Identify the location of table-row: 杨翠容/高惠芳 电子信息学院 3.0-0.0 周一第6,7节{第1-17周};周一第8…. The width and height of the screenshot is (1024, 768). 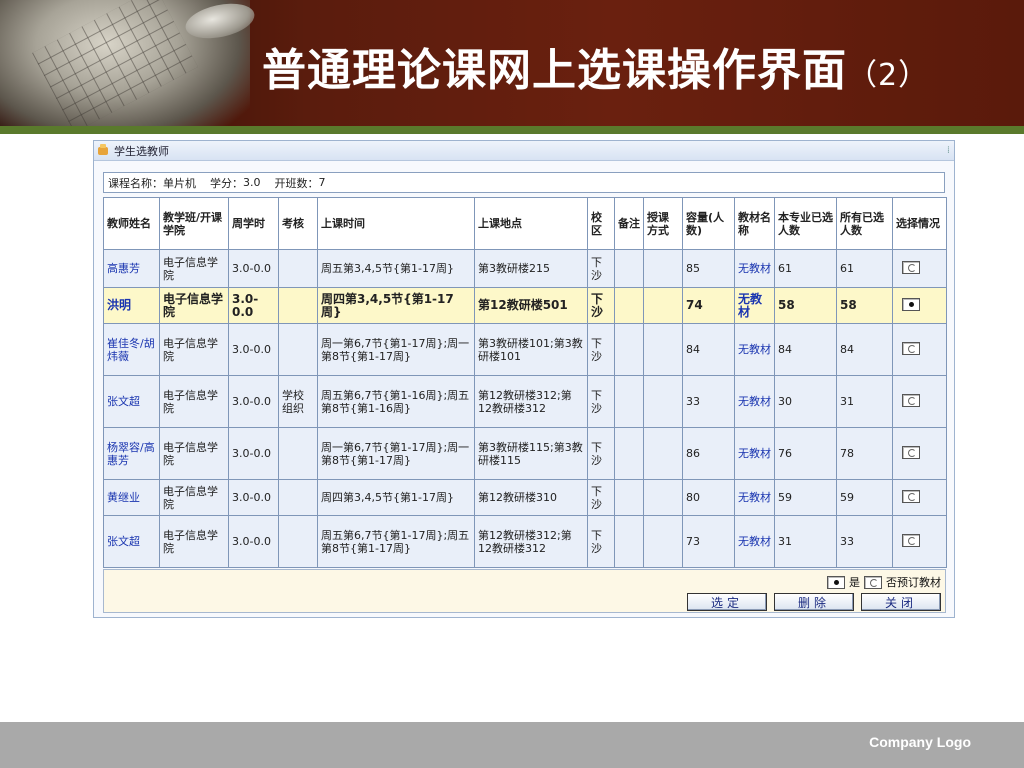
(525, 453).